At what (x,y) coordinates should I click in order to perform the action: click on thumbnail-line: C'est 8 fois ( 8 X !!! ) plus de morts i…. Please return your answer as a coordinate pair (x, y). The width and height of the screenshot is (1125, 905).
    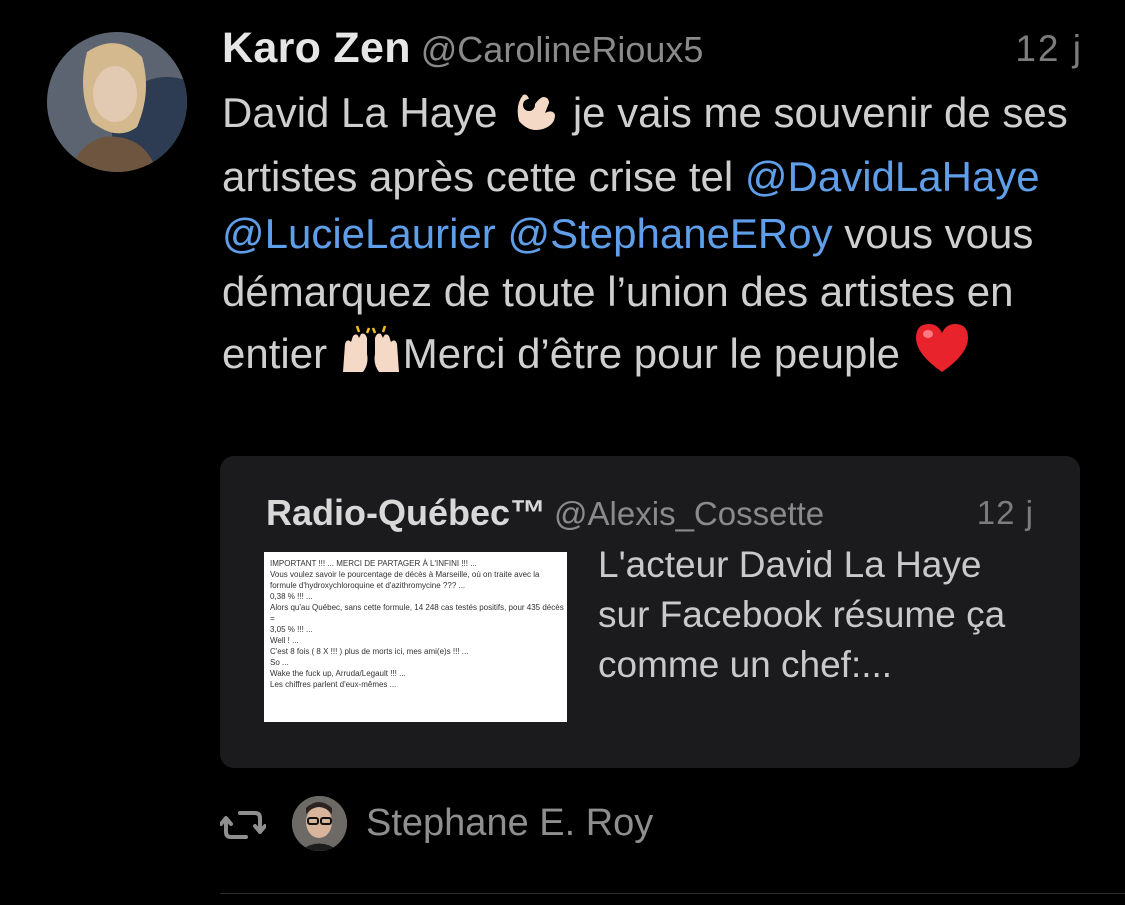
    Looking at the image, I should click on (369, 651).